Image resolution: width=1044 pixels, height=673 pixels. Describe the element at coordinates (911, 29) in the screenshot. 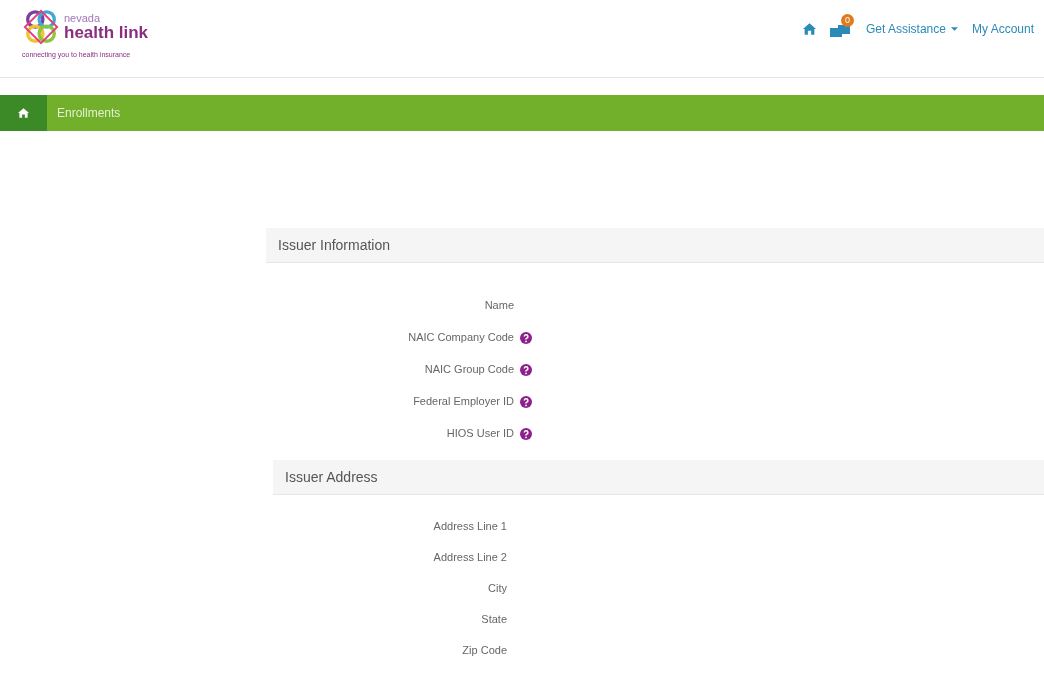

I see `nav-link: Get Assistance` at that location.